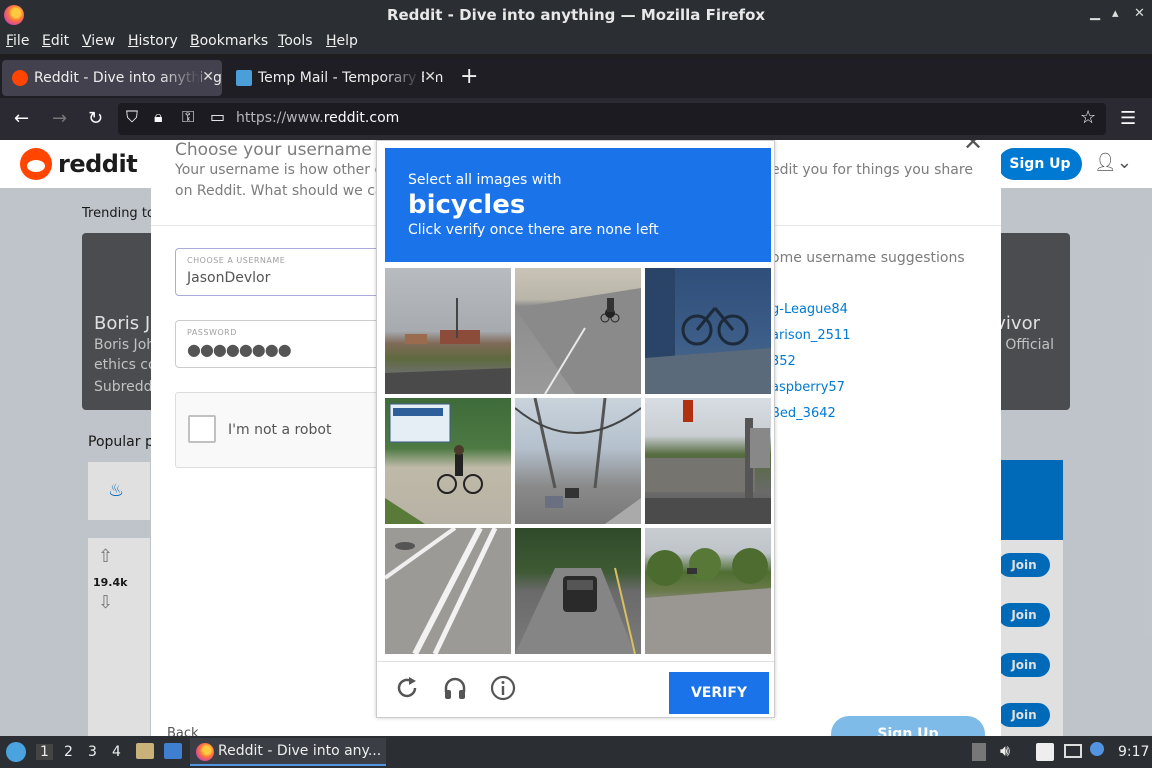  I want to click on notification-icon, so click(1097, 749).